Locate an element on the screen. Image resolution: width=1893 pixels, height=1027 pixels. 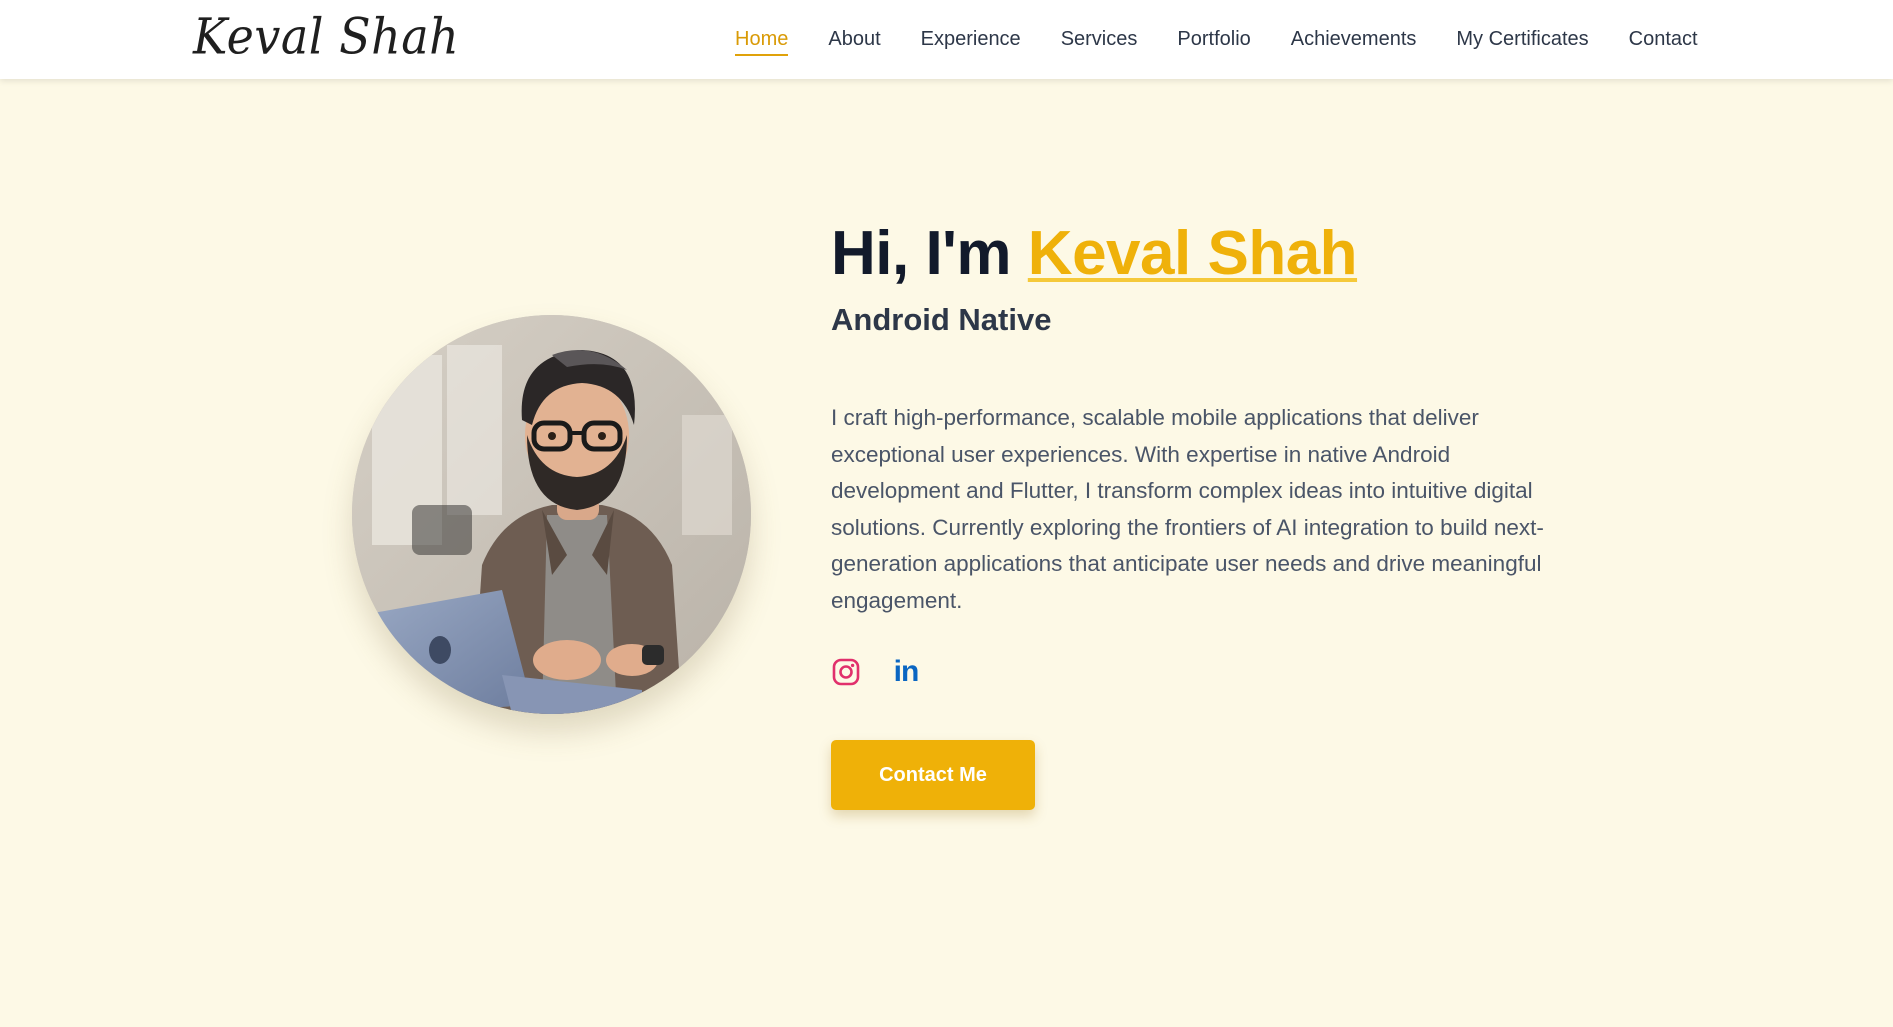
linkedin-icon: in is located at coordinates (906, 671).